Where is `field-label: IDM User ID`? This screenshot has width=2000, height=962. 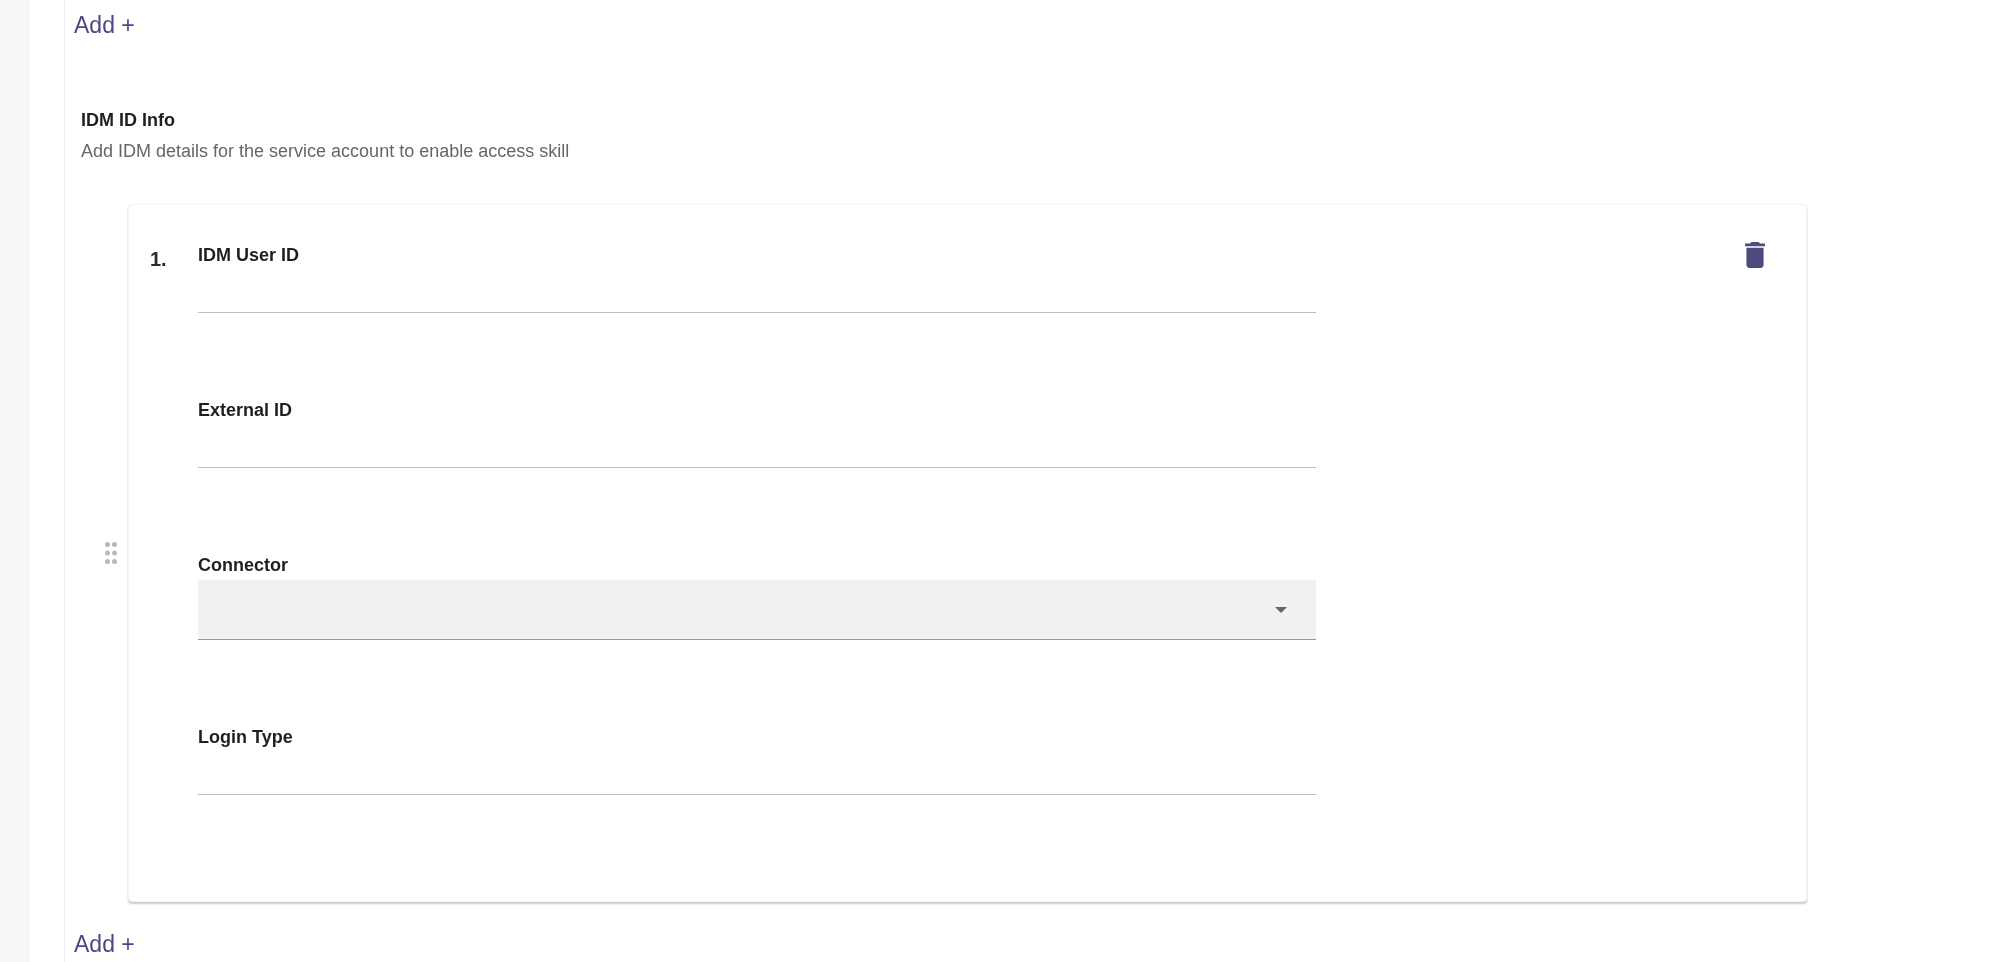
field-label: IDM User ID is located at coordinates (249, 255).